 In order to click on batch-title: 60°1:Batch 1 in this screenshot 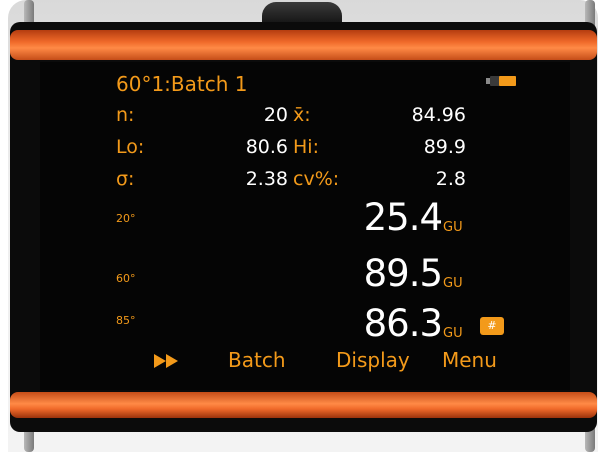, I will do `click(182, 84)`.